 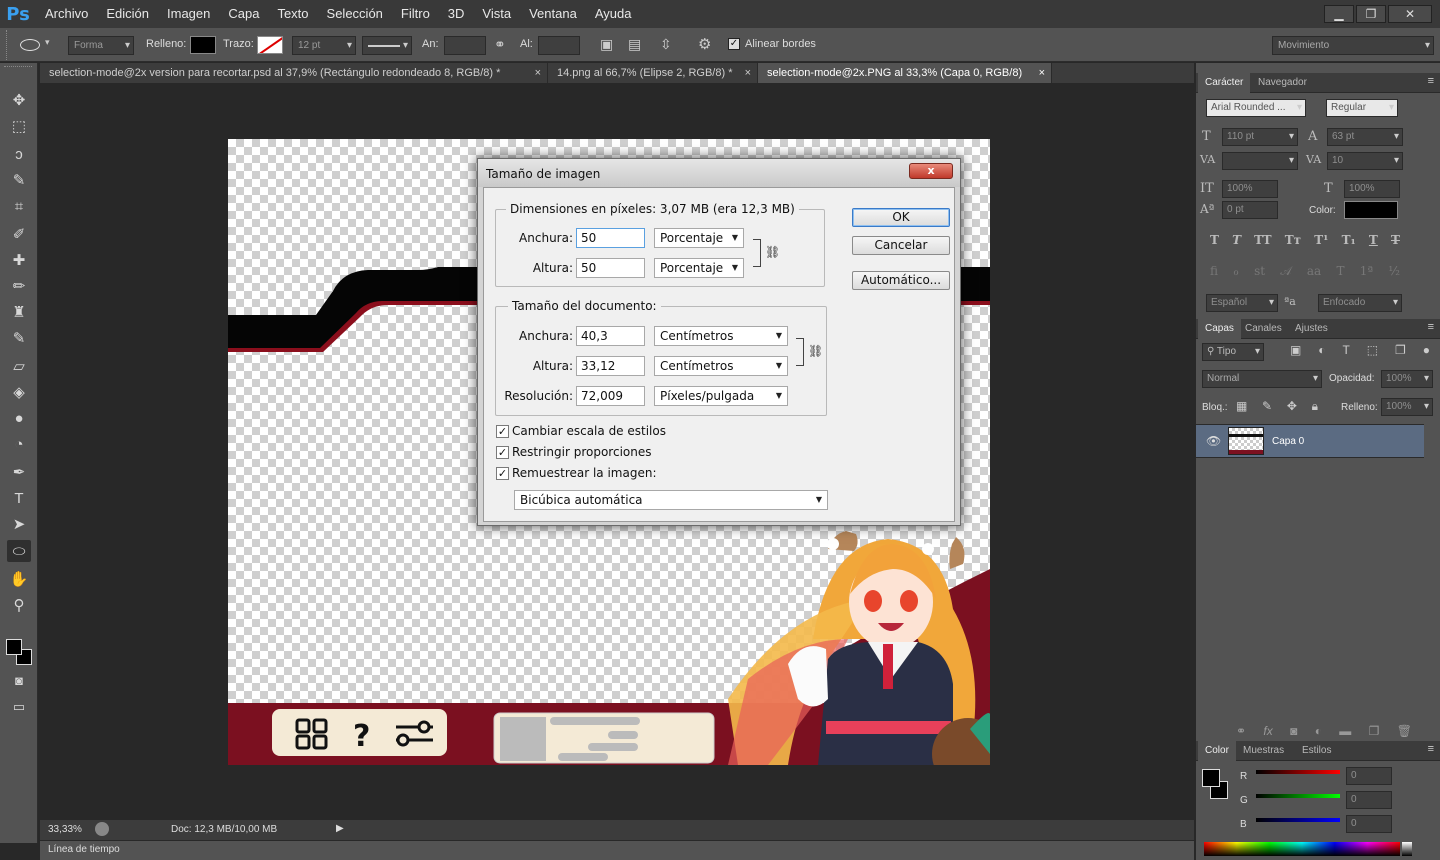 I want to click on font-style-select: Regular, so click(x=1362, y=108).